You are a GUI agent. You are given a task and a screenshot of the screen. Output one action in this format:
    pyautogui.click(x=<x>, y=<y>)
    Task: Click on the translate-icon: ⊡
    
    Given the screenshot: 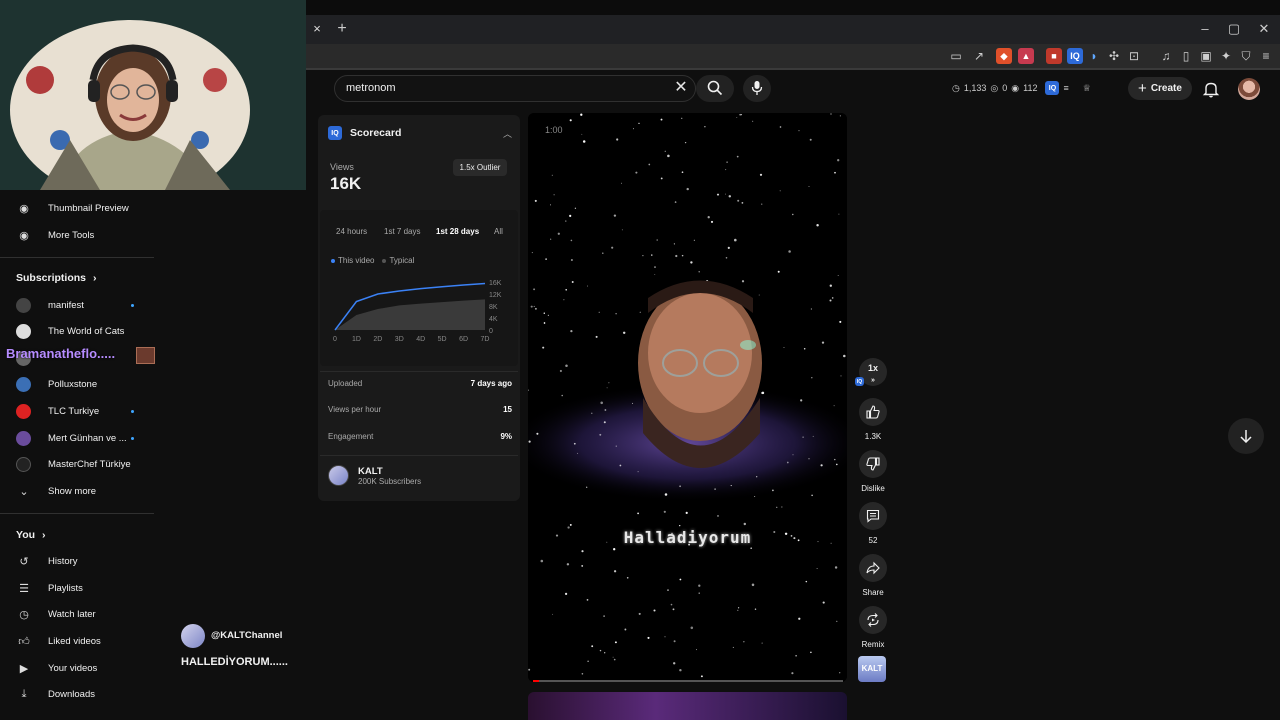 What is the action you would take?
    pyautogui.click(x=1134, y=56)
    